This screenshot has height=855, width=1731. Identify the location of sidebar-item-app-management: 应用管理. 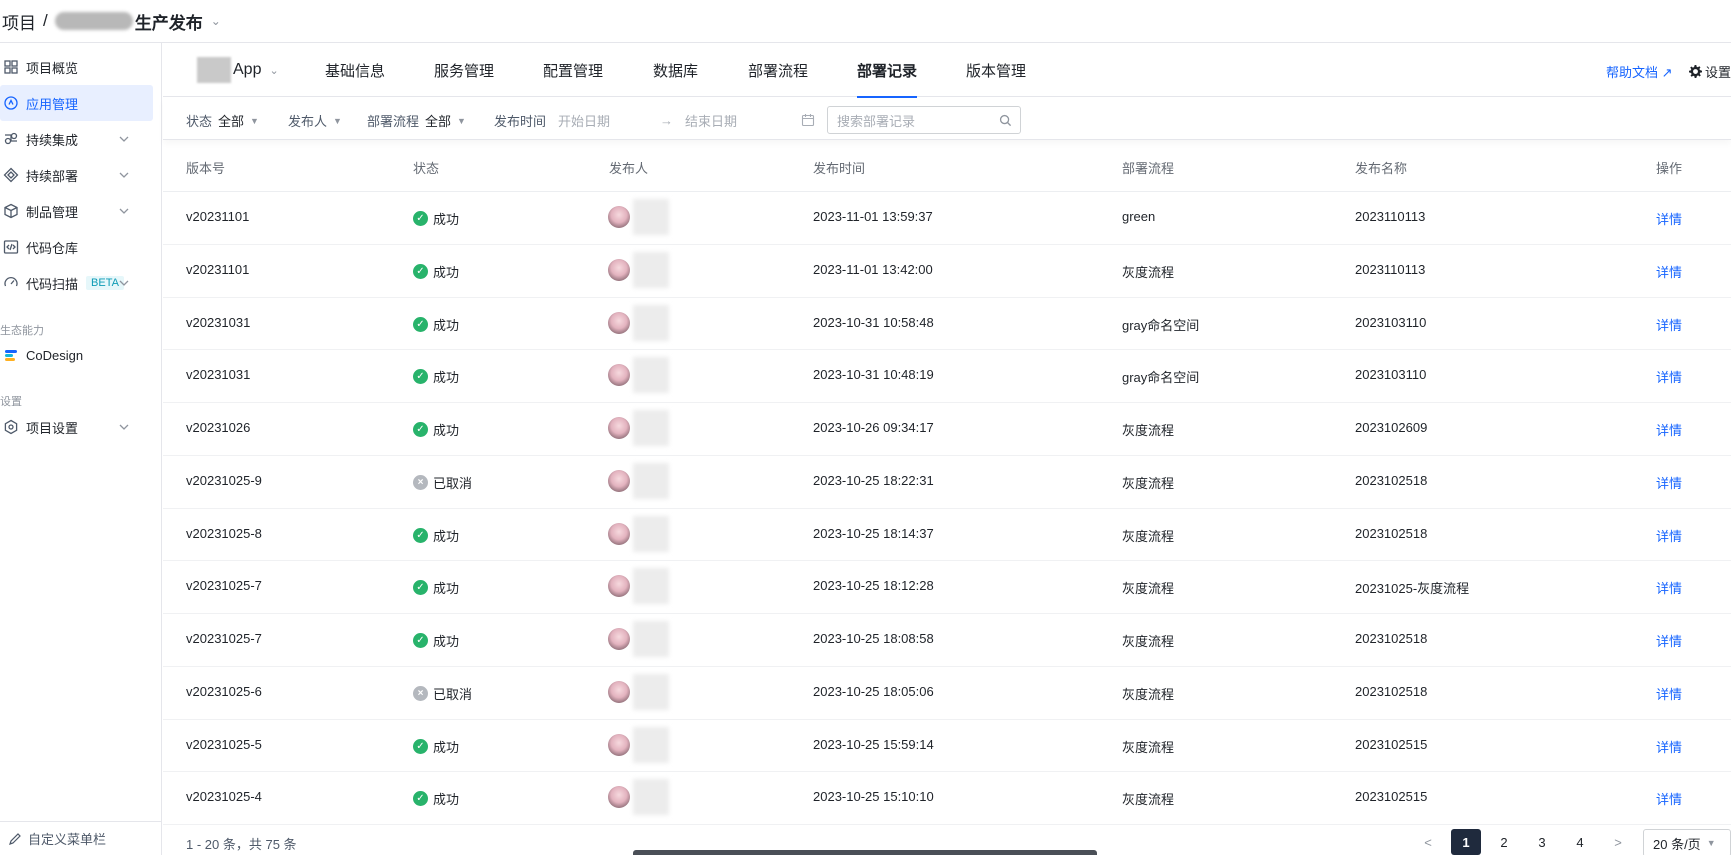
(76, 103).